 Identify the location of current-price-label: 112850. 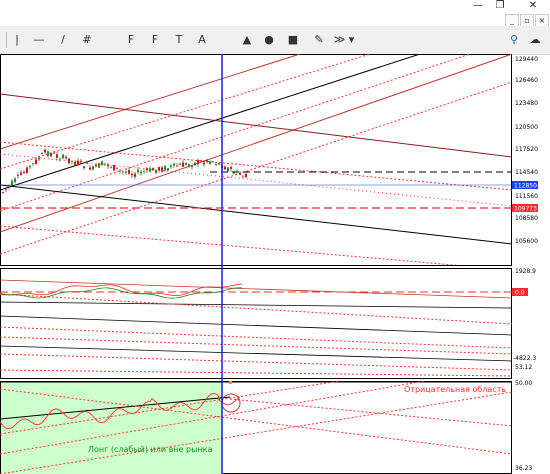
(525, 186).